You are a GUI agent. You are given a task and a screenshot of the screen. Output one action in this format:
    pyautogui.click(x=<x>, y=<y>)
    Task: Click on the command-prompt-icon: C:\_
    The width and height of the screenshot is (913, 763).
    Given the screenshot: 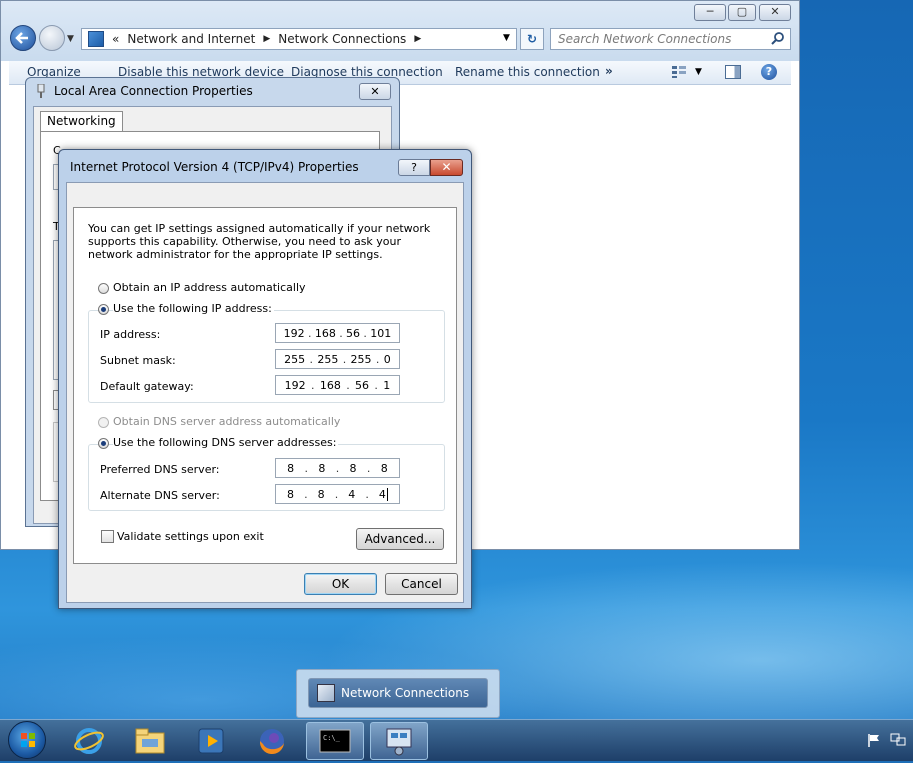 What is the action you would take?
    pyautogui.click(x=335, y=741)
    